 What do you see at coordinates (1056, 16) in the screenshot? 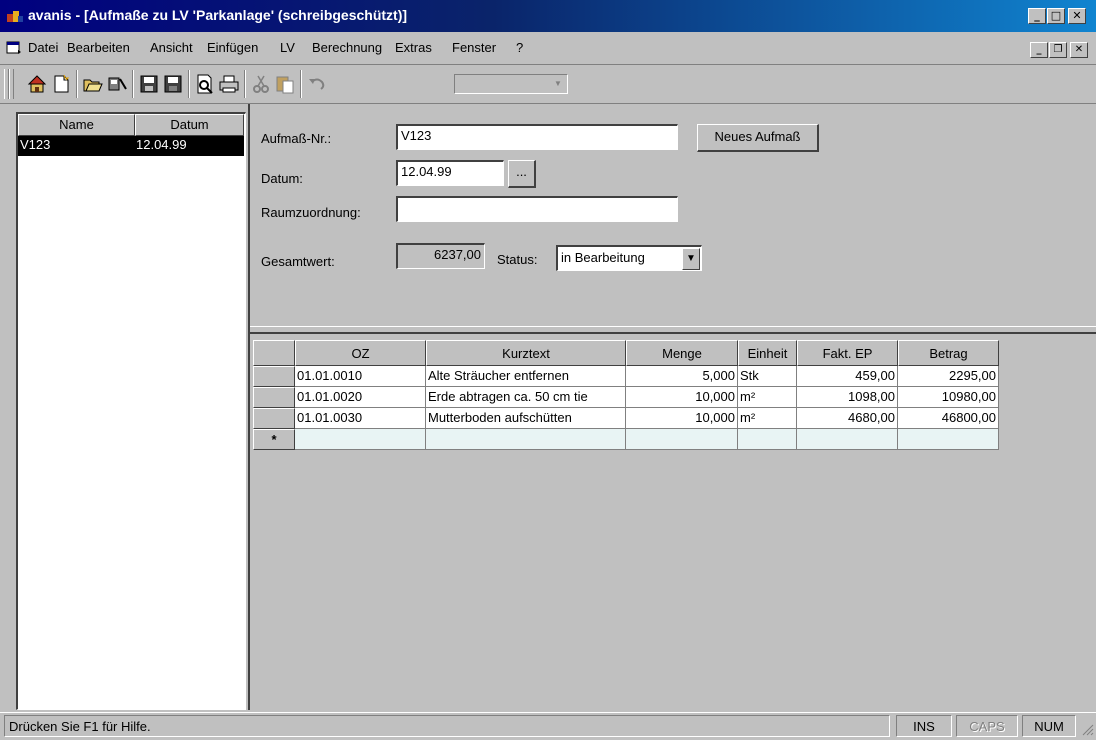
I see `maximize-button: □` at bounding box center [1056, 16].